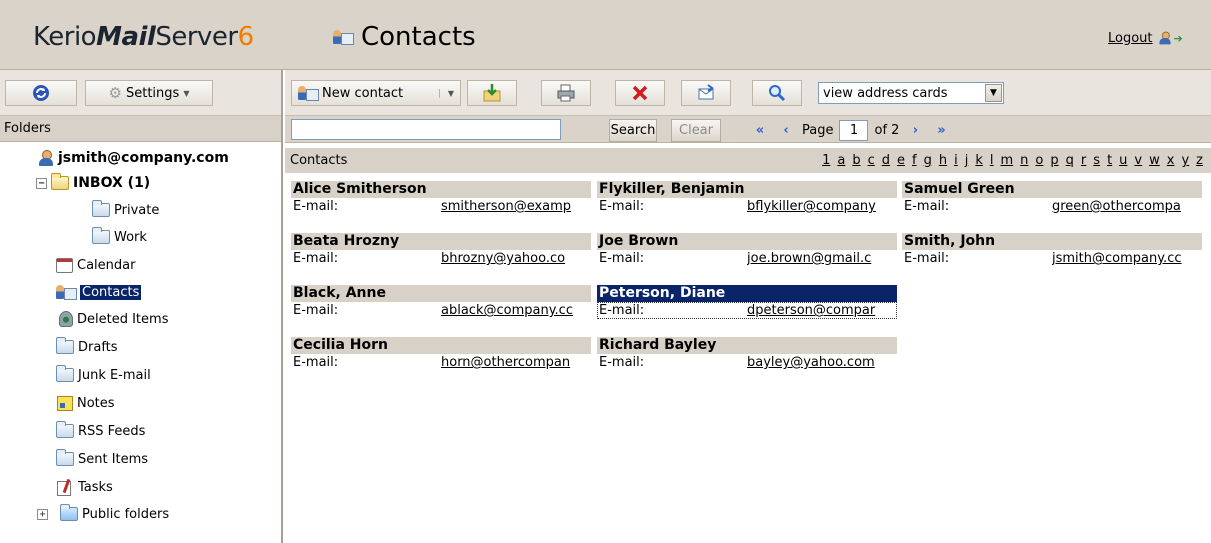 This screenshot has width=1211, height=543. Describe the element at coordinates (86, 403) in the screenshot. I see `folder-notes: Notes` at that location.